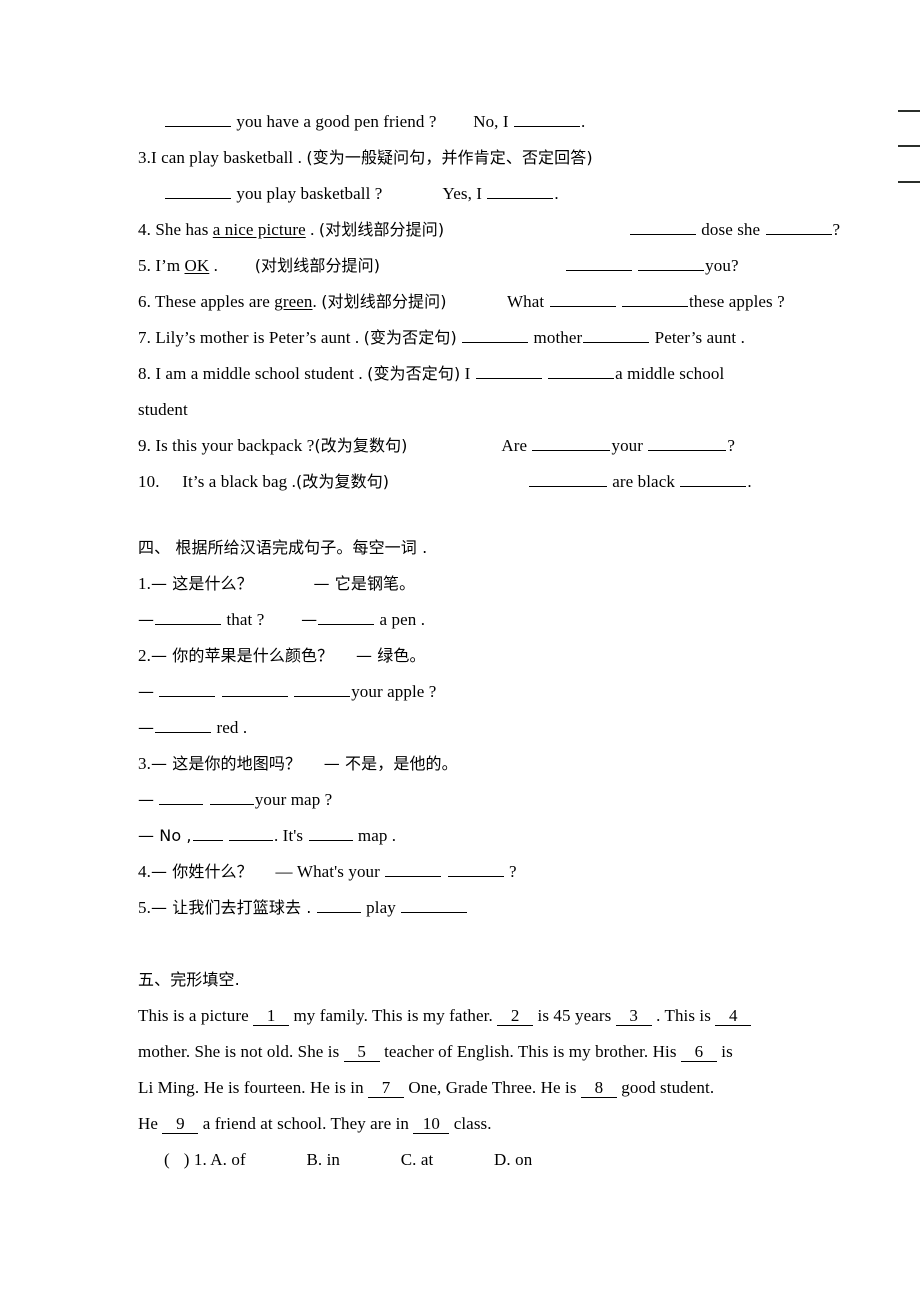 Image resolution: width=920 pixels, height=1302 pixels. What do you see at coordinates (698, 1052) in the screenshot?
I see `cloze-blank-6: 6` at bounding box center [698, 1052].